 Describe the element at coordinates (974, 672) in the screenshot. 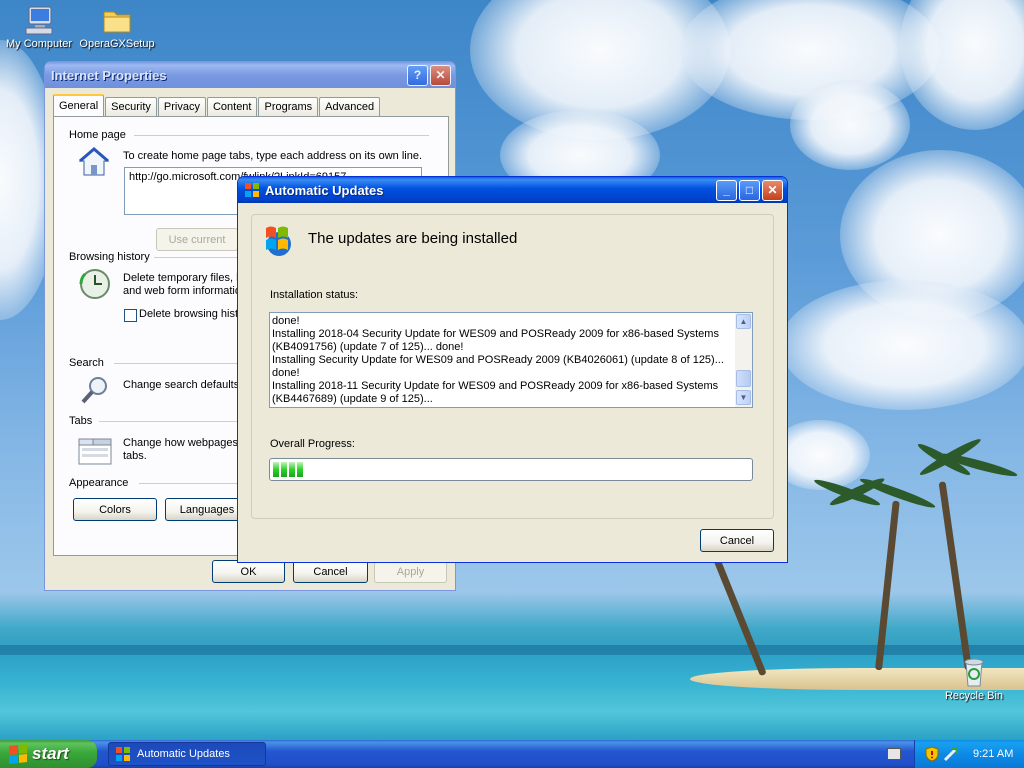

I see `recycle-bin-icon` at that location.